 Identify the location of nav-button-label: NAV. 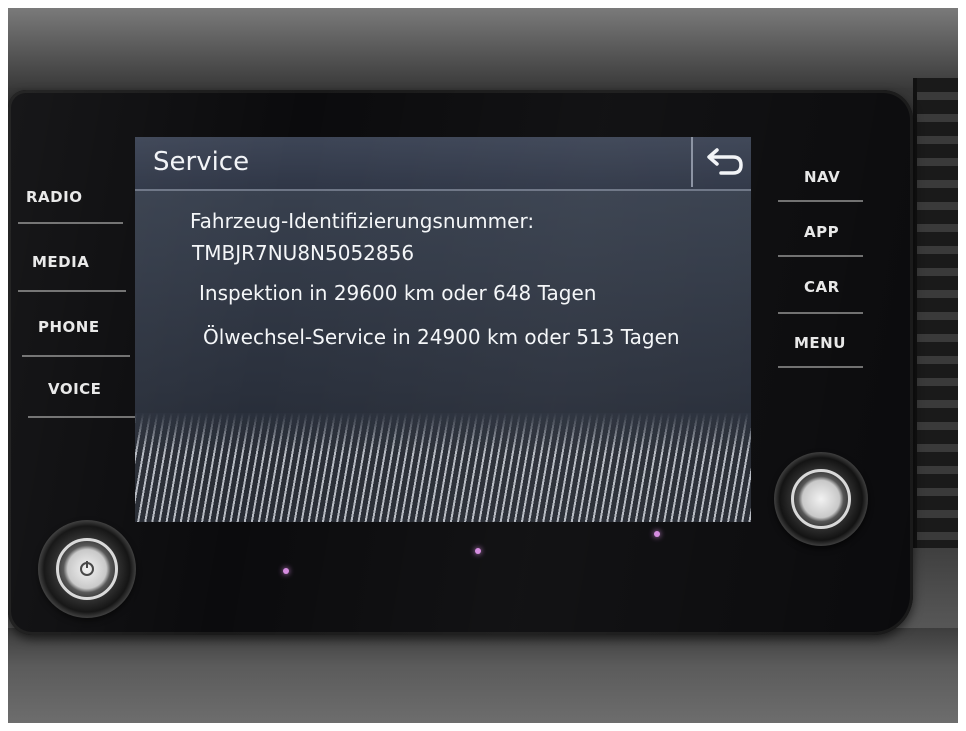
(822, 177).